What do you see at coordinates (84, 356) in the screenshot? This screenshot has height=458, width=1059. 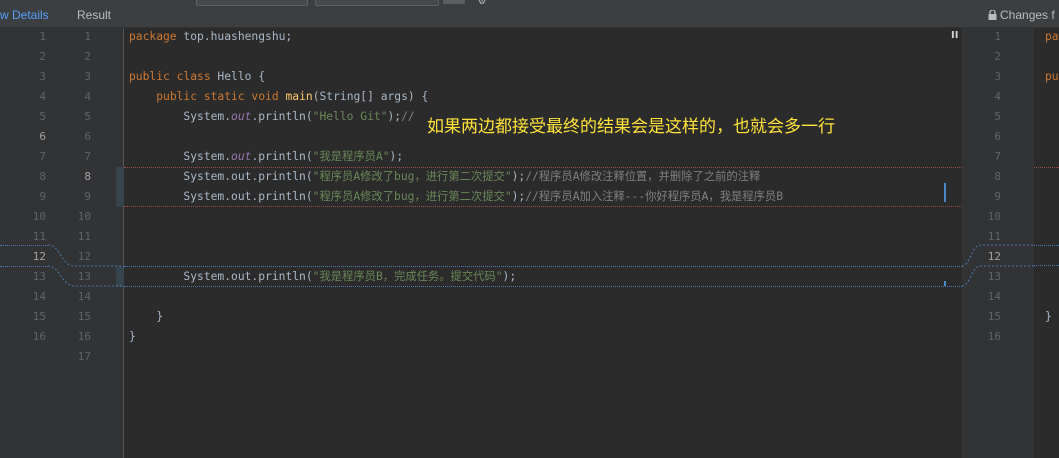 I see `line-number: 17` at bounding box center [84, 356].